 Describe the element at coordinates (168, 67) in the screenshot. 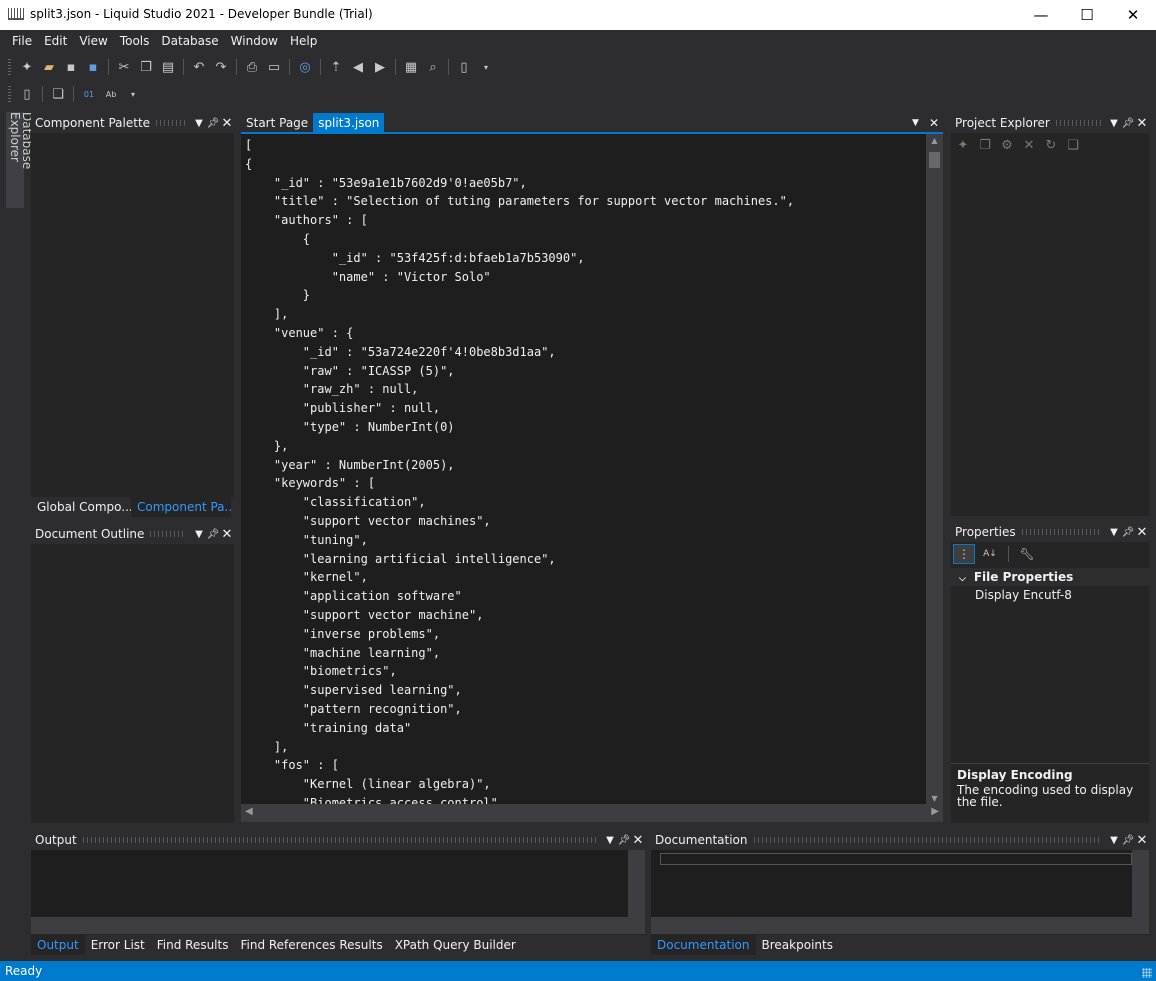

I see `paste-icon: ▤` at that location.